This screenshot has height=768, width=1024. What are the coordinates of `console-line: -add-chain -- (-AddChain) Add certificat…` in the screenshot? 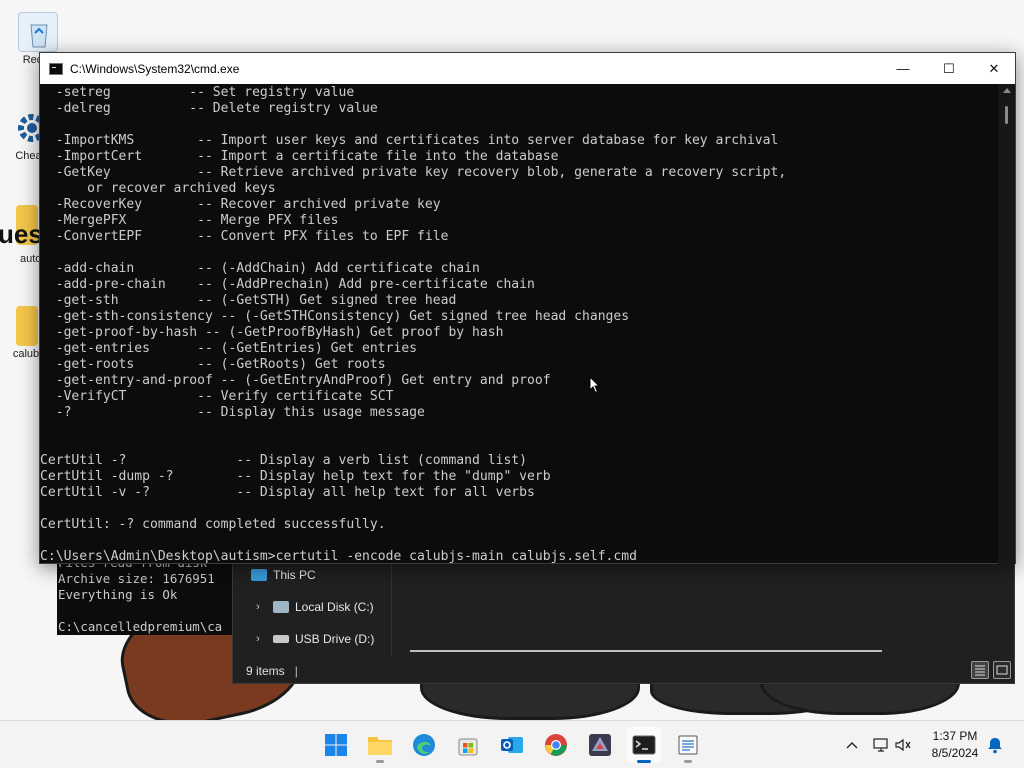 It's located at (260, 268).